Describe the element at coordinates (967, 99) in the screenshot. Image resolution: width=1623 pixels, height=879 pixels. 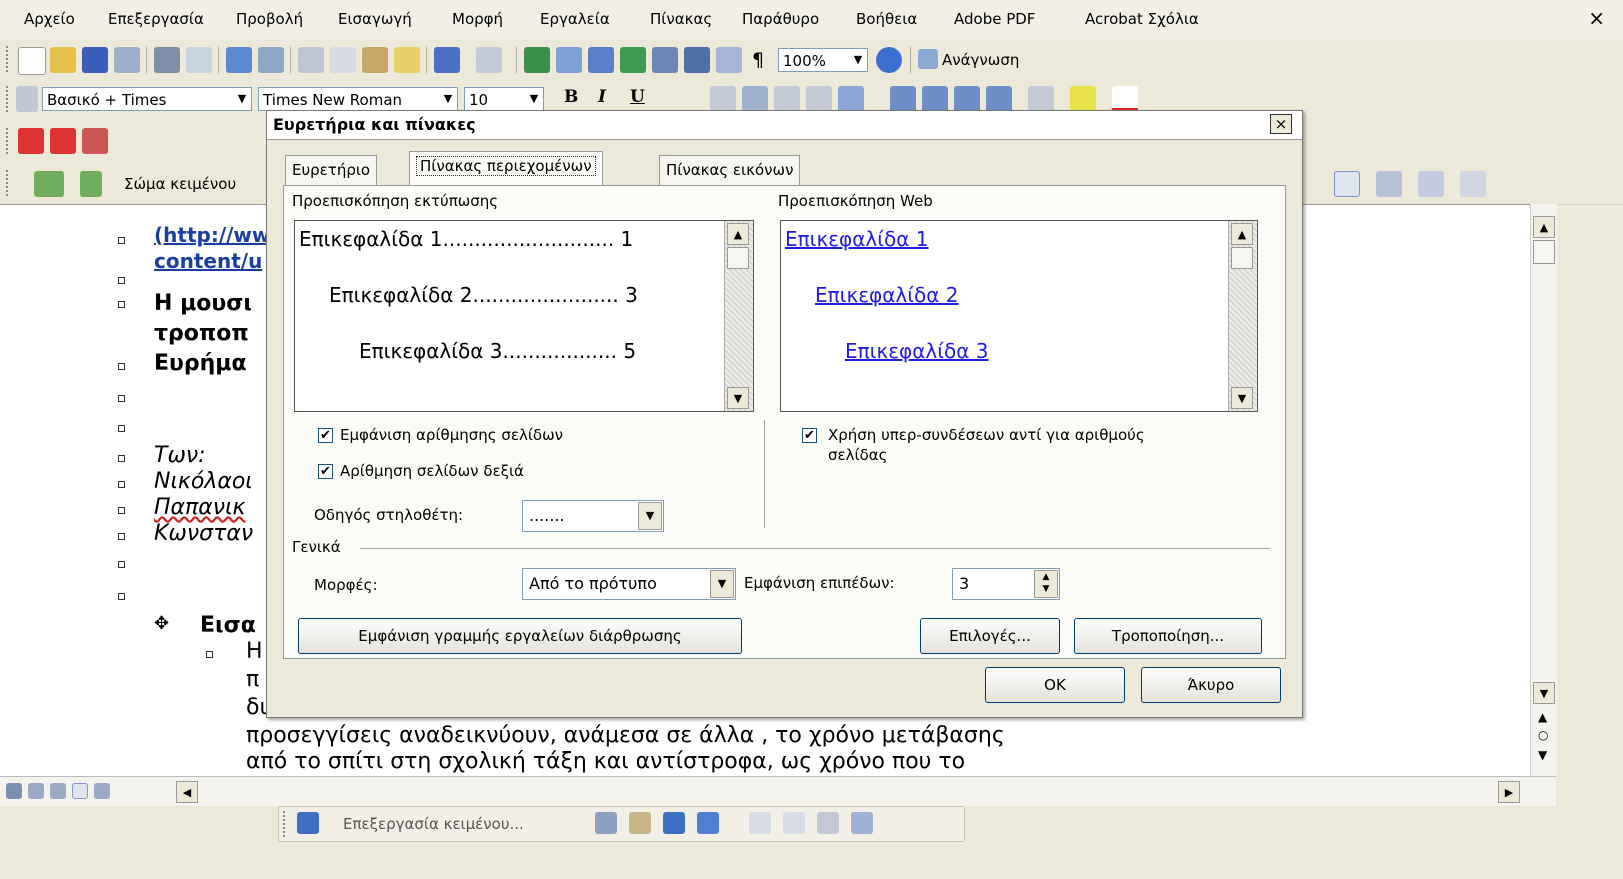
I see `decrease-indent-icon` at that location.